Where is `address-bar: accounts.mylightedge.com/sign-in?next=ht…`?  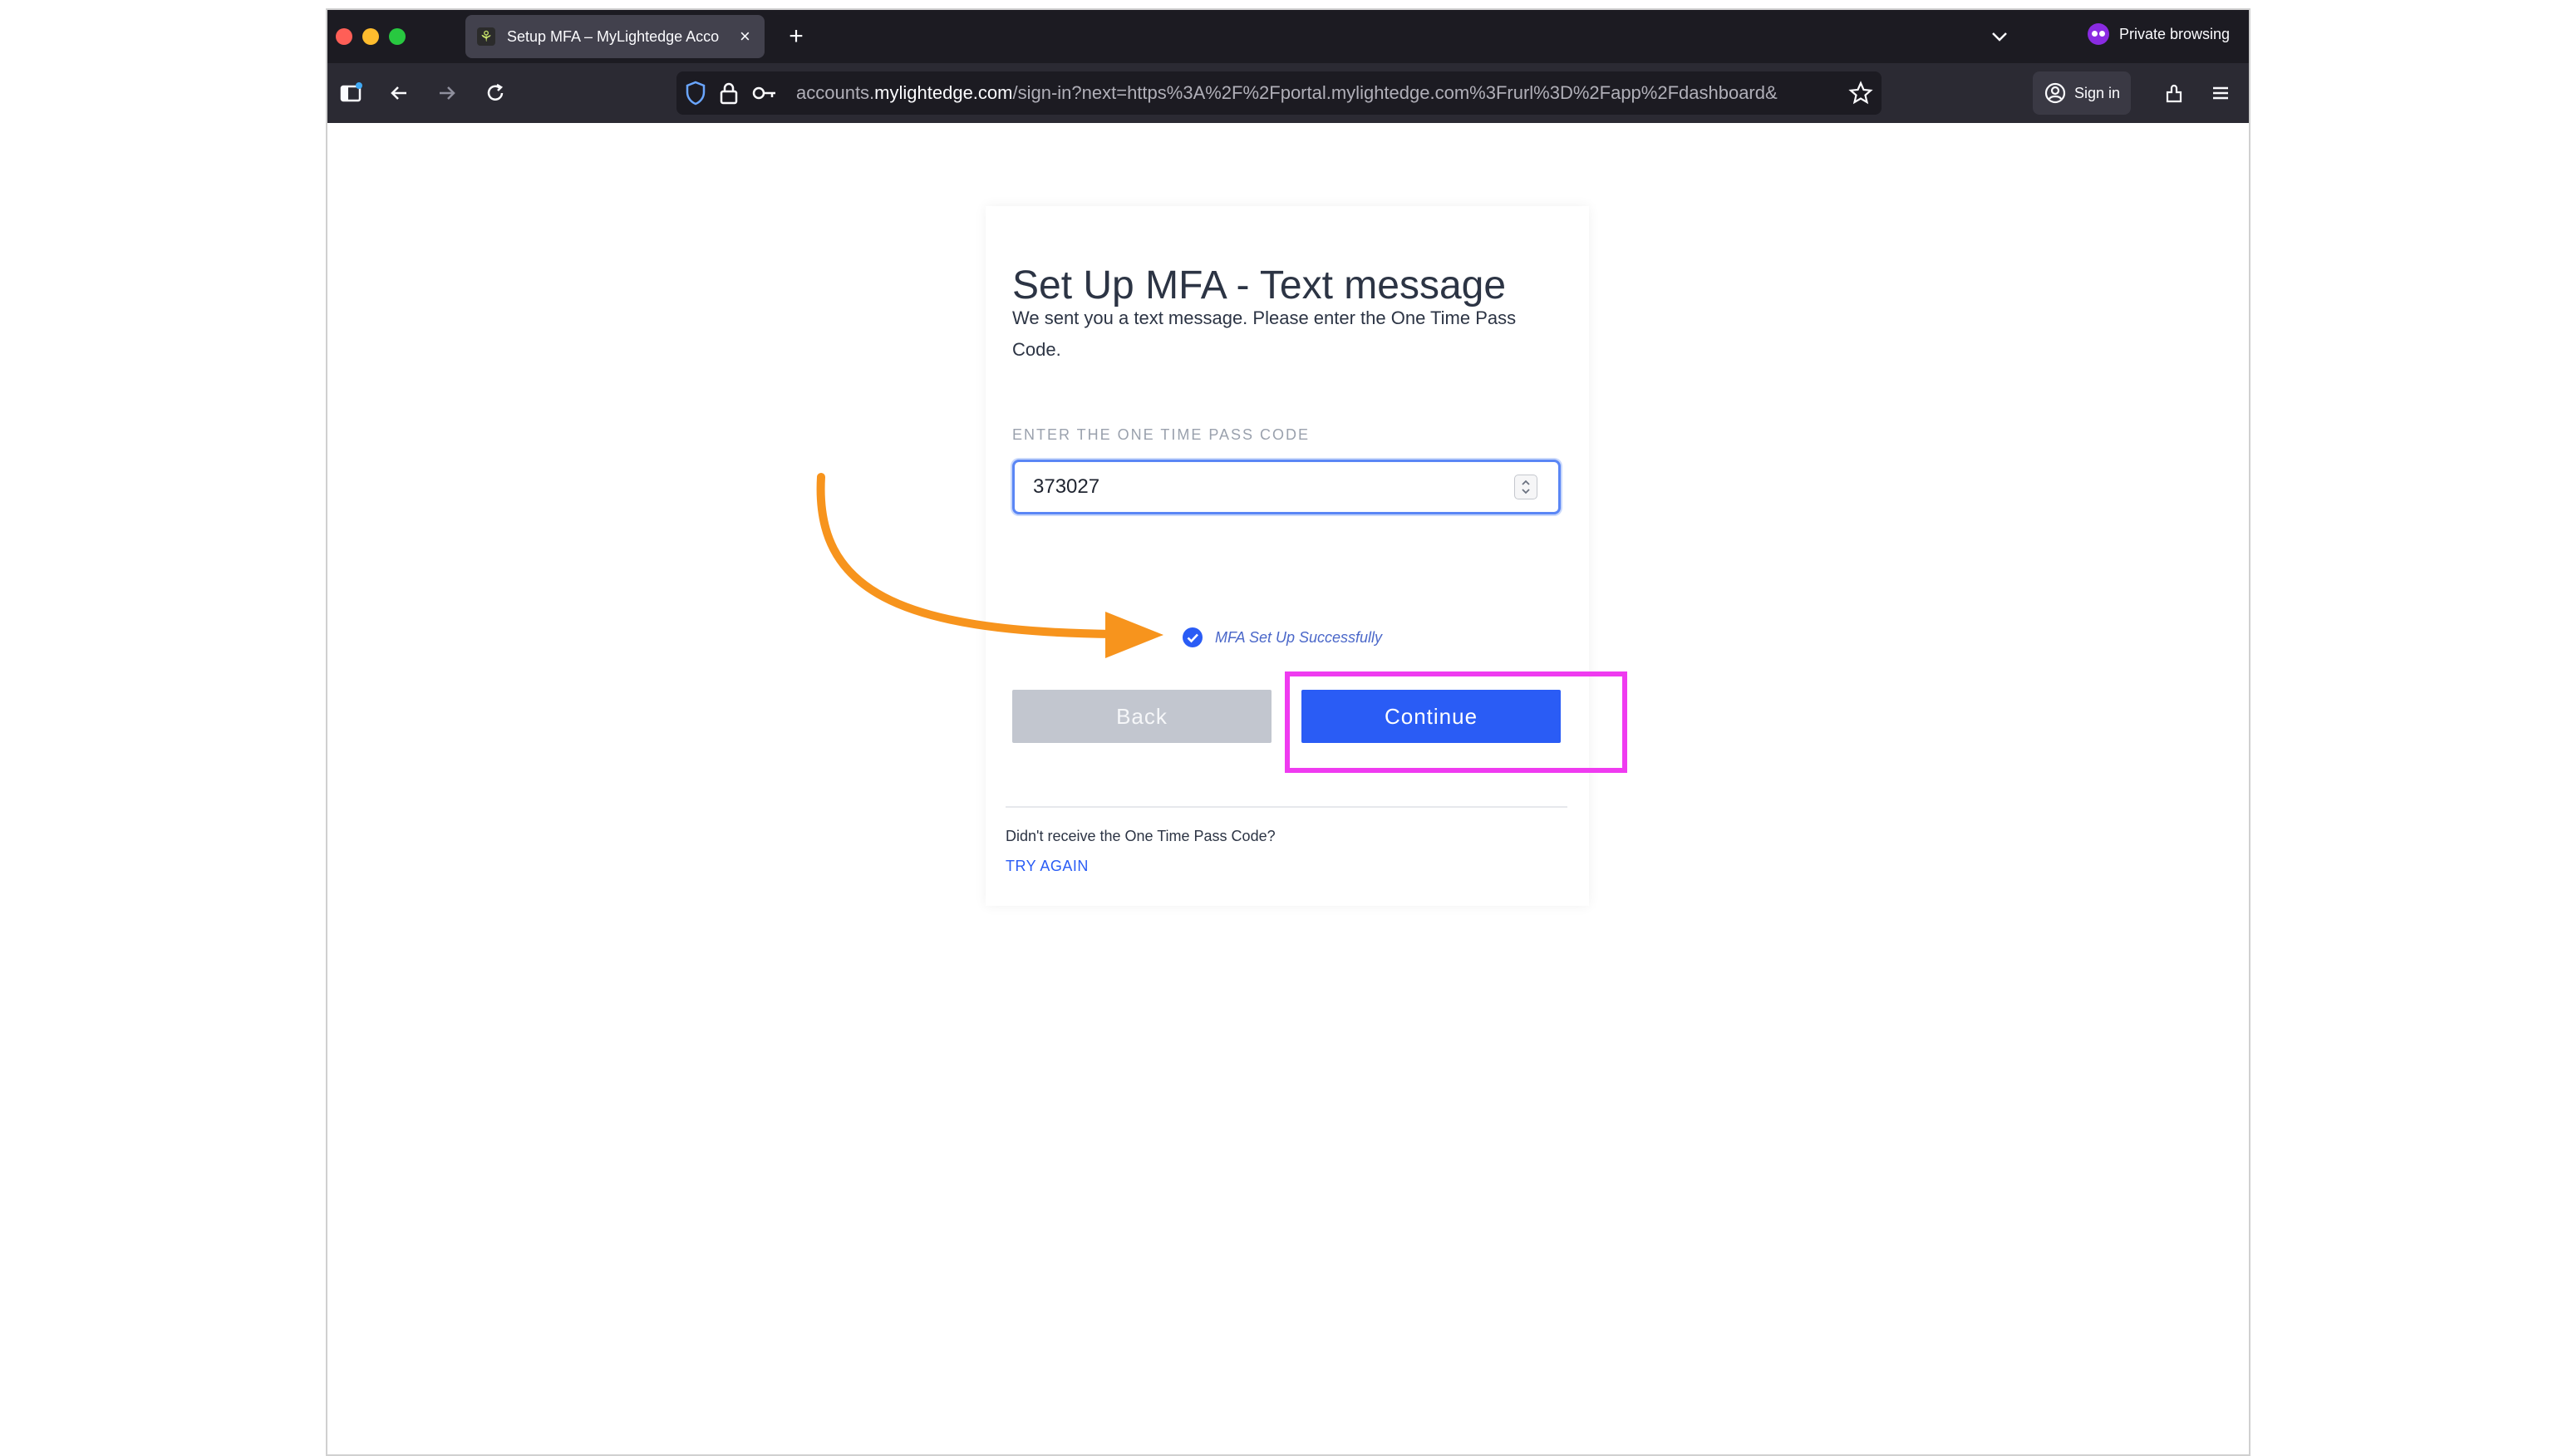 address-bar: accounts.mylightedge.com/sign-in?next=ht… is located at coordinates (1279, 93).